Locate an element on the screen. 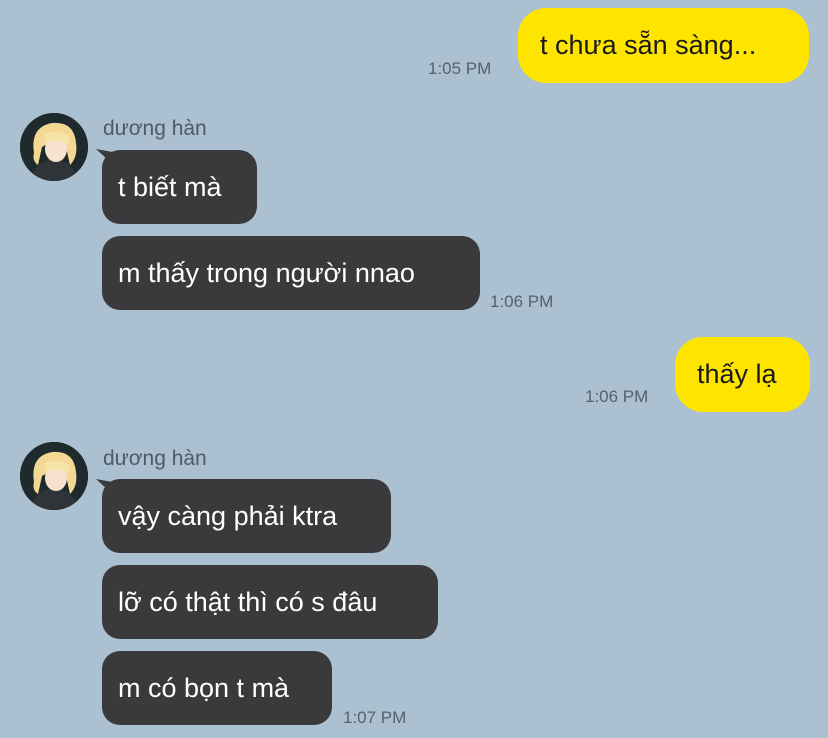  message-timestamp: 1:05 PM is located at coordinates (460, 68).